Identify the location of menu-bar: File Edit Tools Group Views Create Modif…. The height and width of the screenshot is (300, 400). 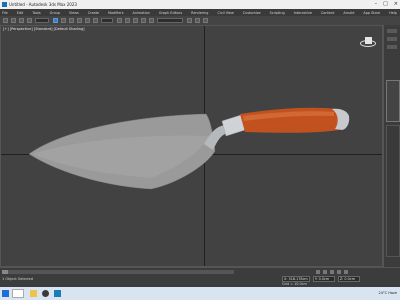
(200, 12).